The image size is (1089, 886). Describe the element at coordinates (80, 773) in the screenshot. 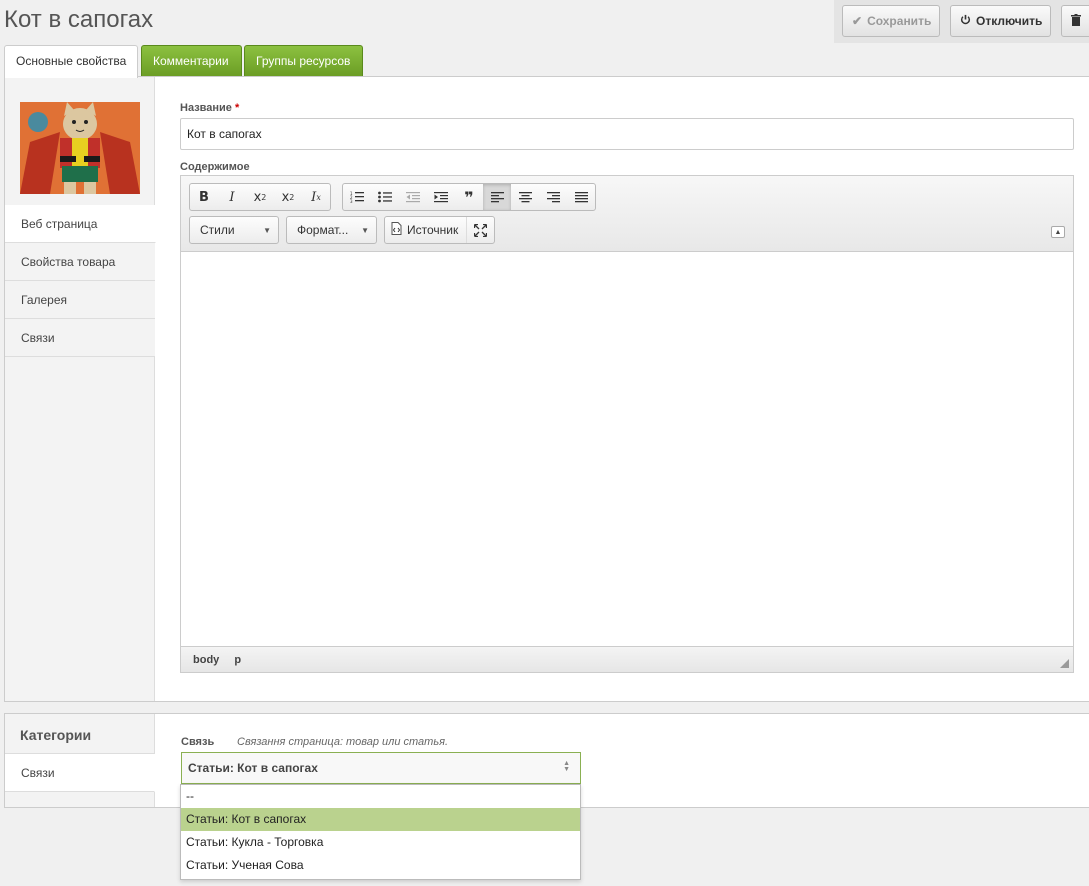

I see `sidebar-item-links-bottom: Связи` at that location.